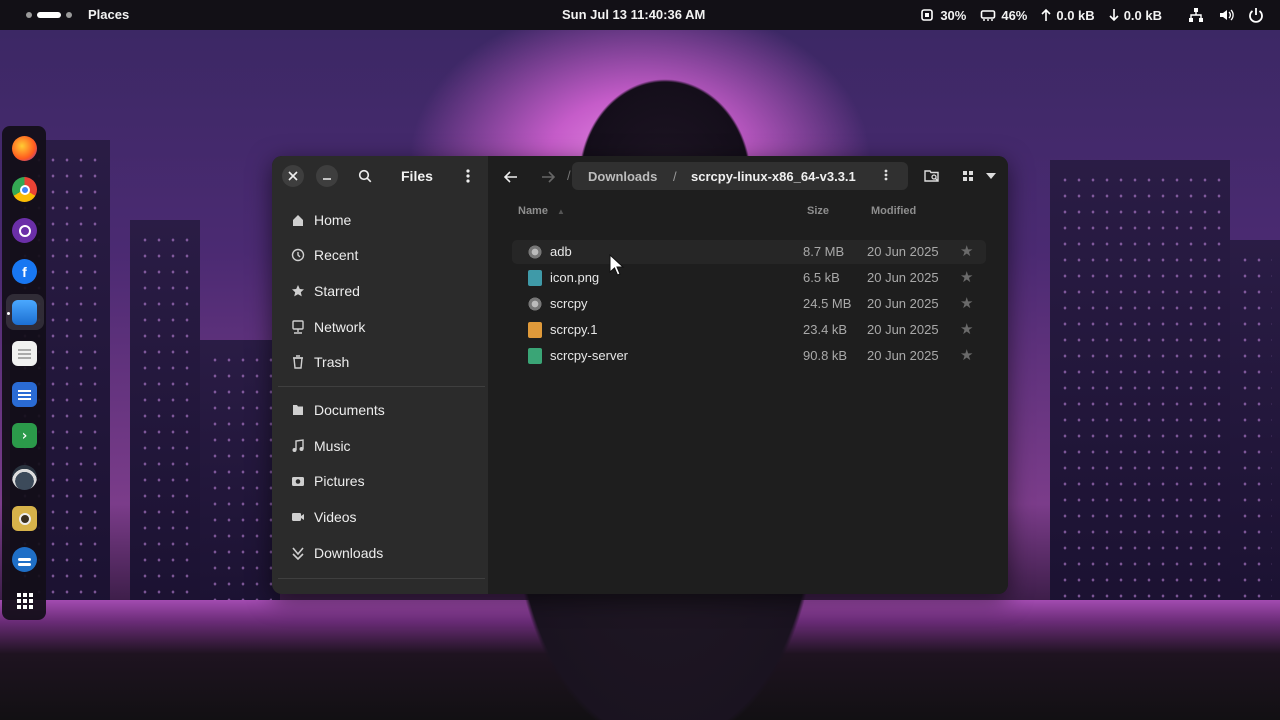 The width and height of the screenshot is (1280, 720). Describe the element at coordinates (380, 220) in the screenshot. I see `sidebar-item-home: Home` at that location.